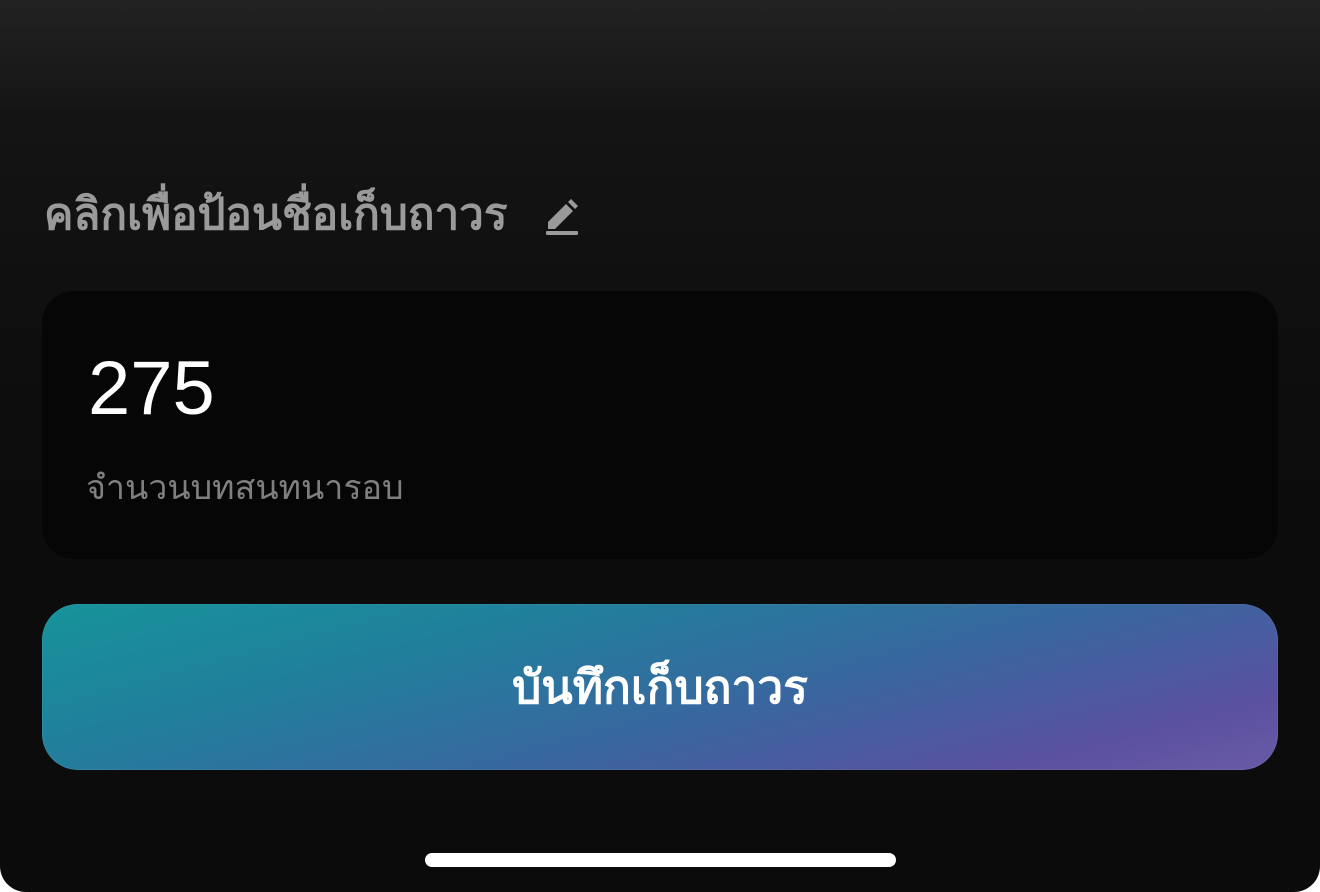 This screenshot has width=1320, height=892. What do you see at coordinates (562, 215) in the screenshot?
I see `pencil-icon` at bounding box center [562, 215].